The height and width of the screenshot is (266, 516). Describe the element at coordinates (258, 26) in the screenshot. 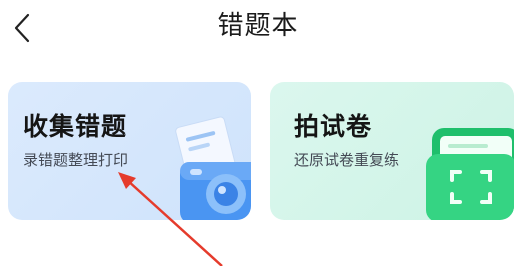

I see `page-title: 错题本` at that location.